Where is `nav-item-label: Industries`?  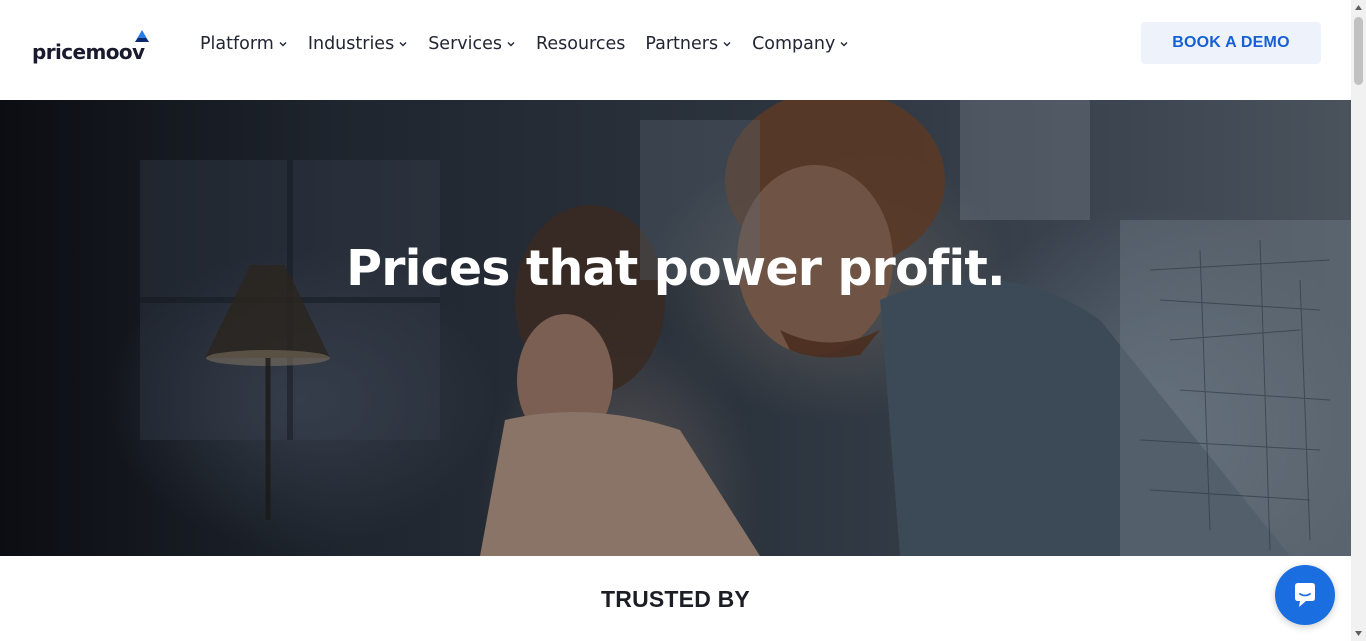 nav-item-label: Industries is located at coordinates (351, 44).